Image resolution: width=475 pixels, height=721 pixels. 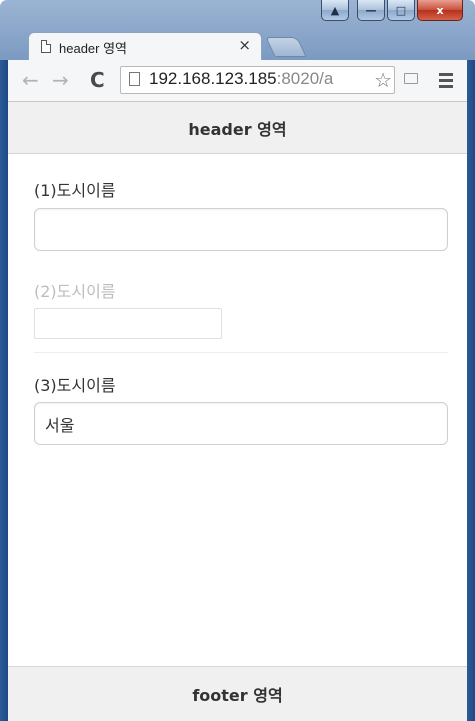 I want to click on browser-tab: header 영역 ×, so click(x=145, y=46).